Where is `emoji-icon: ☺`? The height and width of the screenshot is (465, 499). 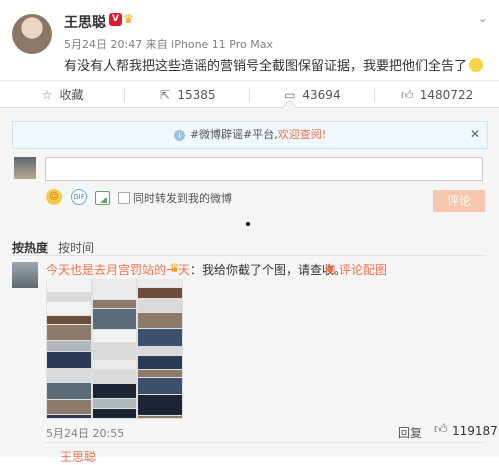 emoji-icon: ☺ is located at coordinates (54, 197).